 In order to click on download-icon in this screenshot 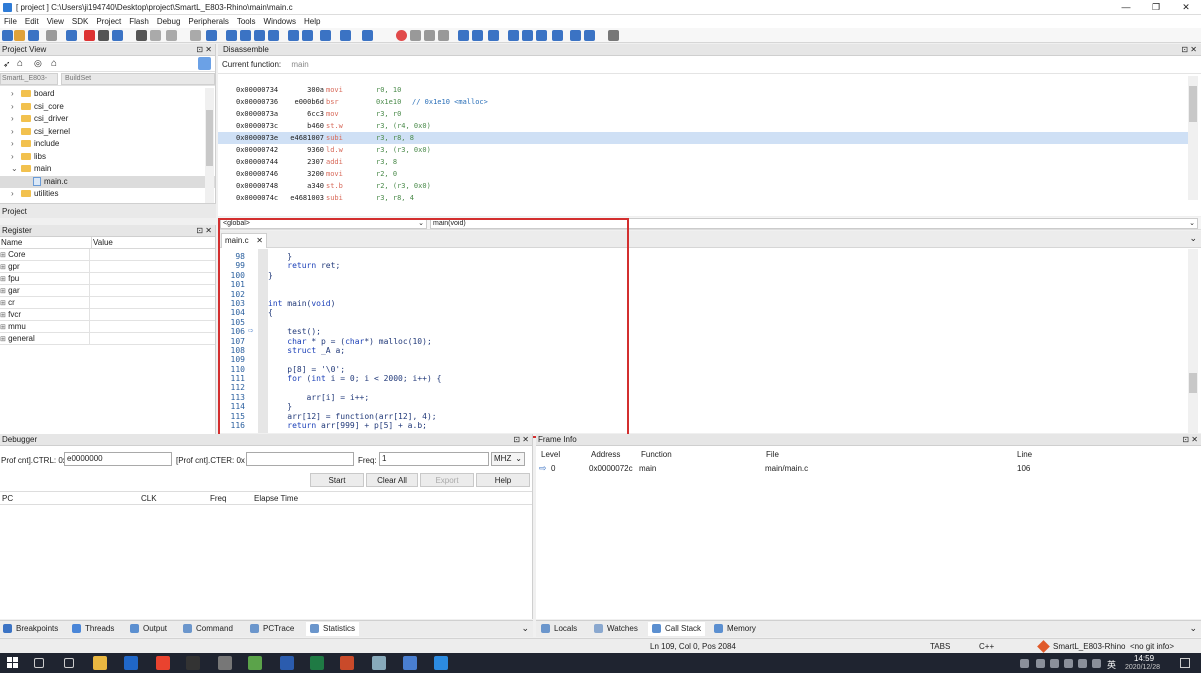, I will do `click(463, 35)`.